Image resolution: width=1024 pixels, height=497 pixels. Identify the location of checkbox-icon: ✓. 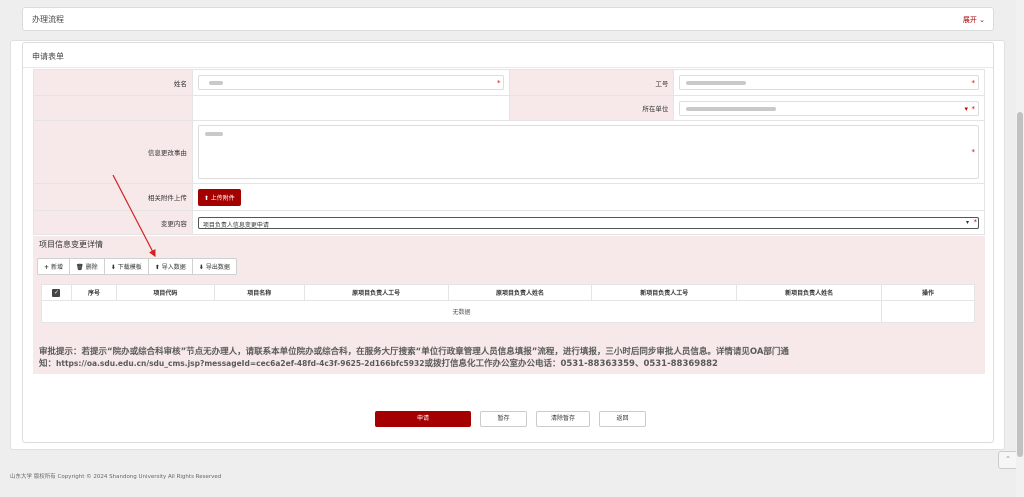
(56, 292).